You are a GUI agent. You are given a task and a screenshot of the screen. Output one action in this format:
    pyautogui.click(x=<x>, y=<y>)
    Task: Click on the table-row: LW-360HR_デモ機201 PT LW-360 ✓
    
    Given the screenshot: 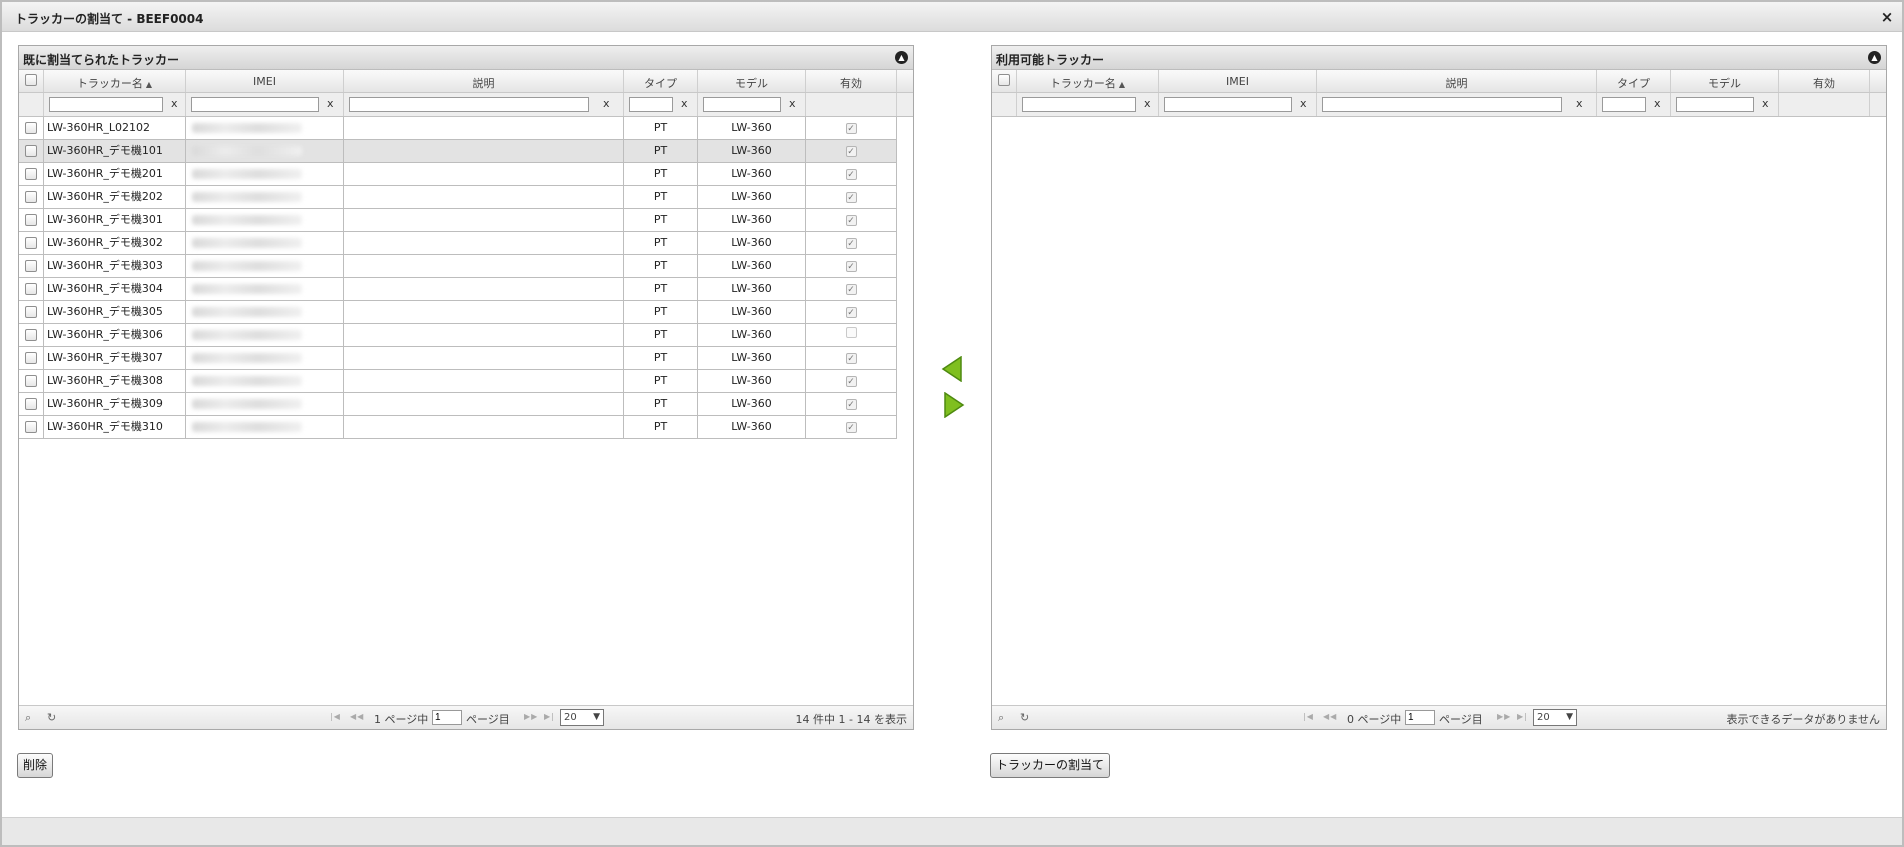 What is the action you would take?
    pyautogui.click(x=458, y=174)
    